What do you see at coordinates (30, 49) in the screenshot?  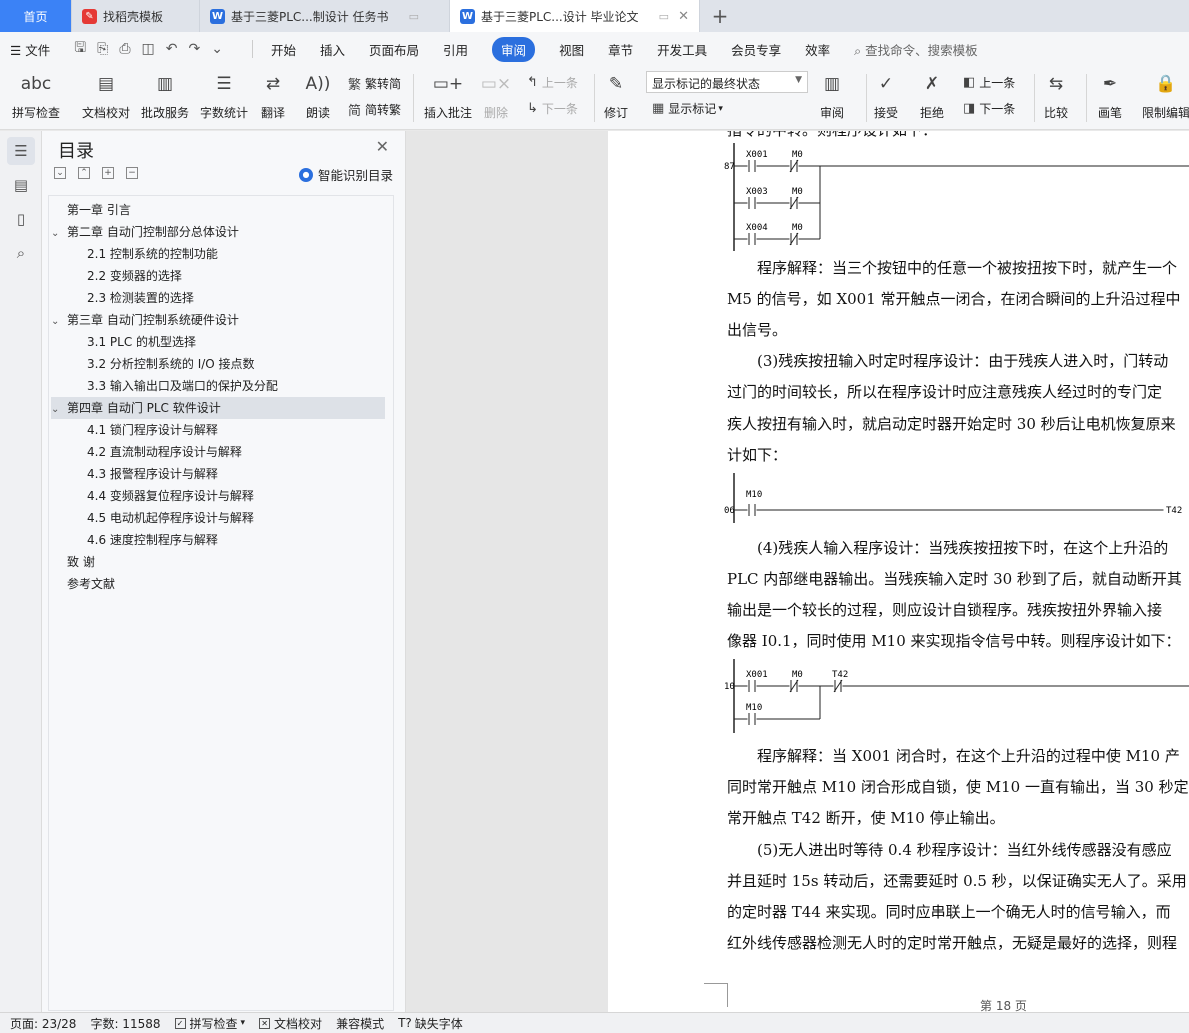 I see `file-menu: ☰ 文件` at bounding box center [30, 49].